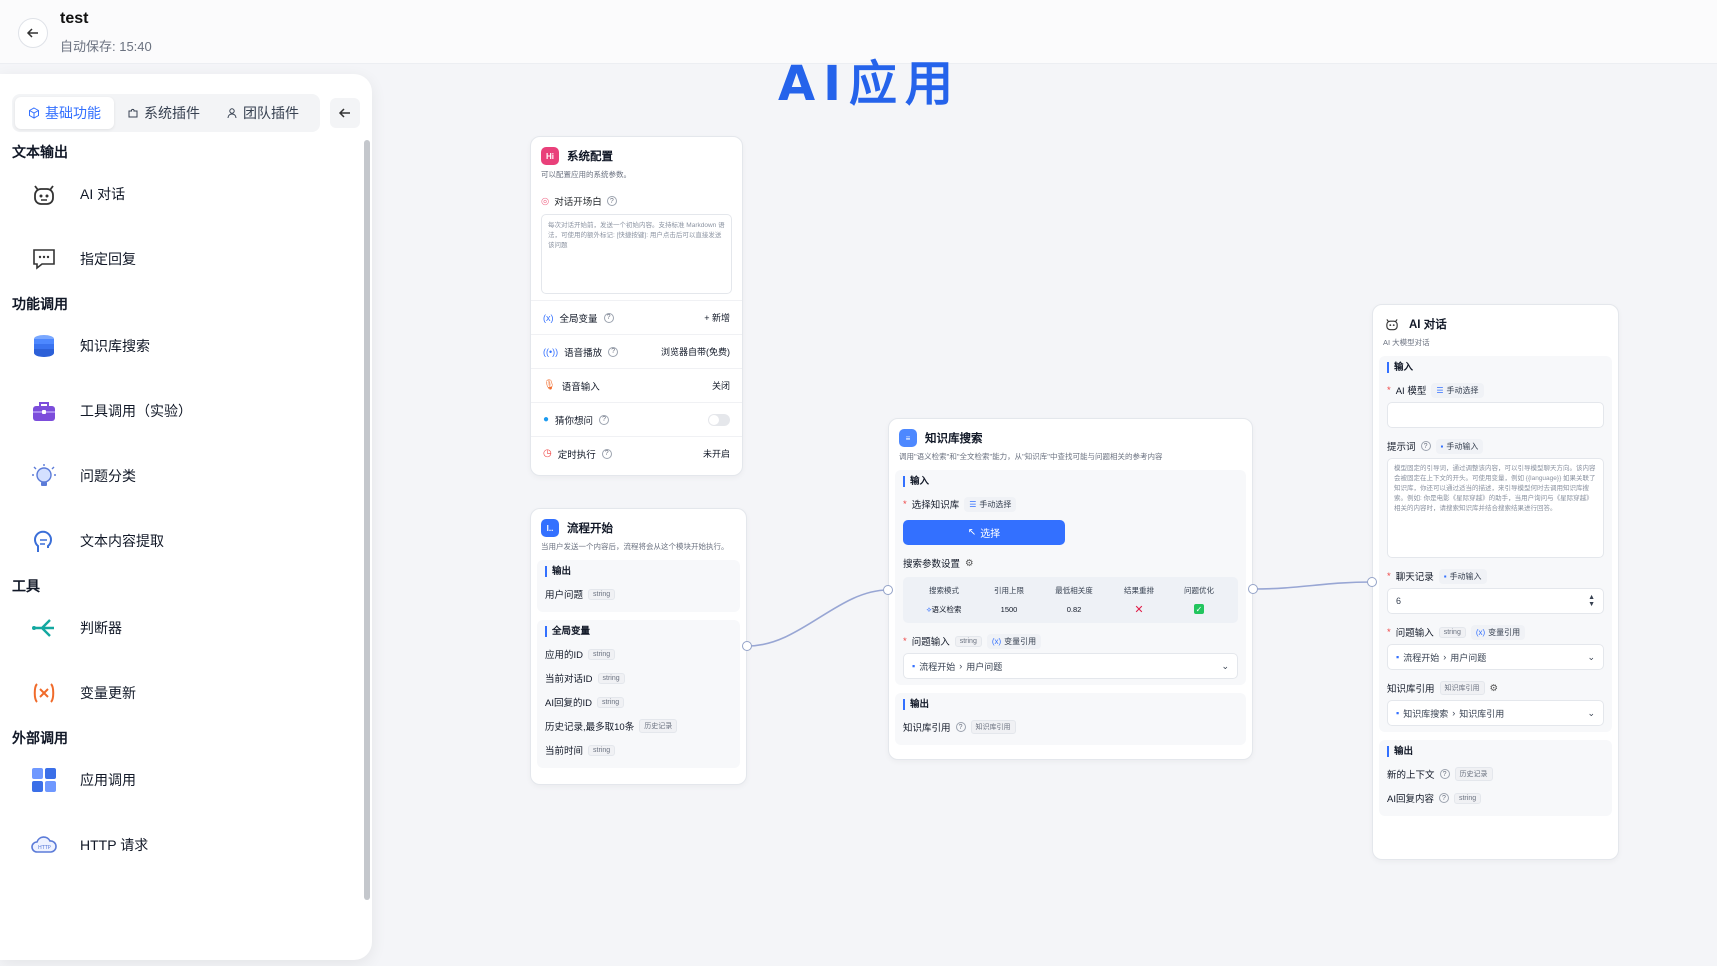  I want to click on kb-ref-select: ▪ 知识库搜索 › 知识库引用 ⌄, so click(1495, 713).